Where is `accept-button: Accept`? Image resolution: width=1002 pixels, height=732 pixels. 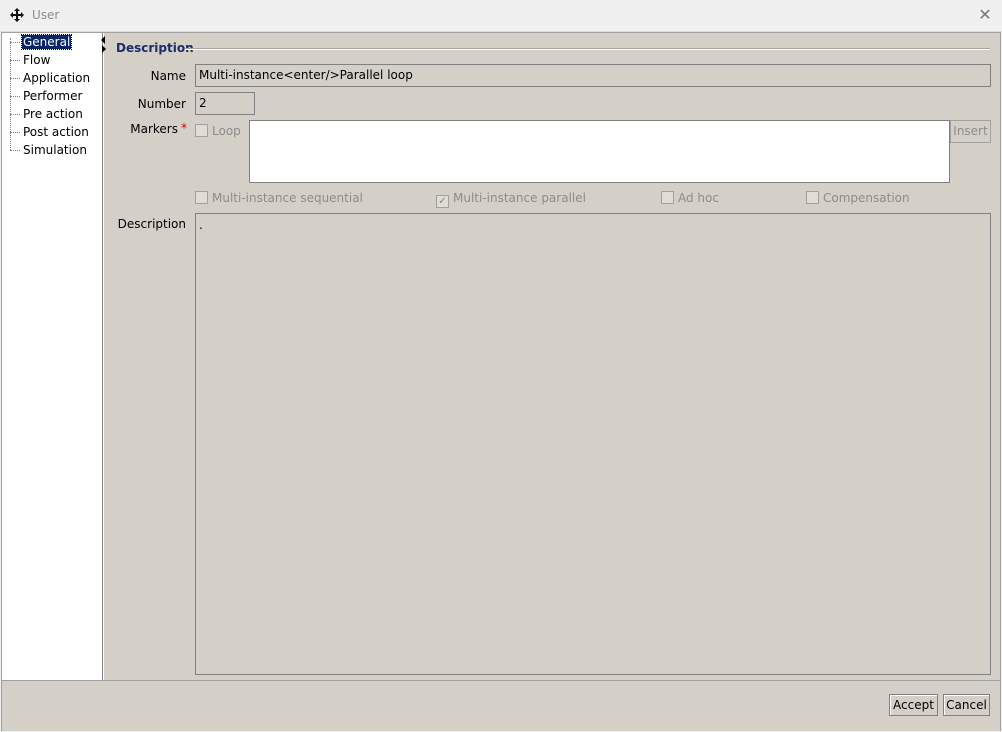
accept-button: Accept is located at coordinates (913, 705).